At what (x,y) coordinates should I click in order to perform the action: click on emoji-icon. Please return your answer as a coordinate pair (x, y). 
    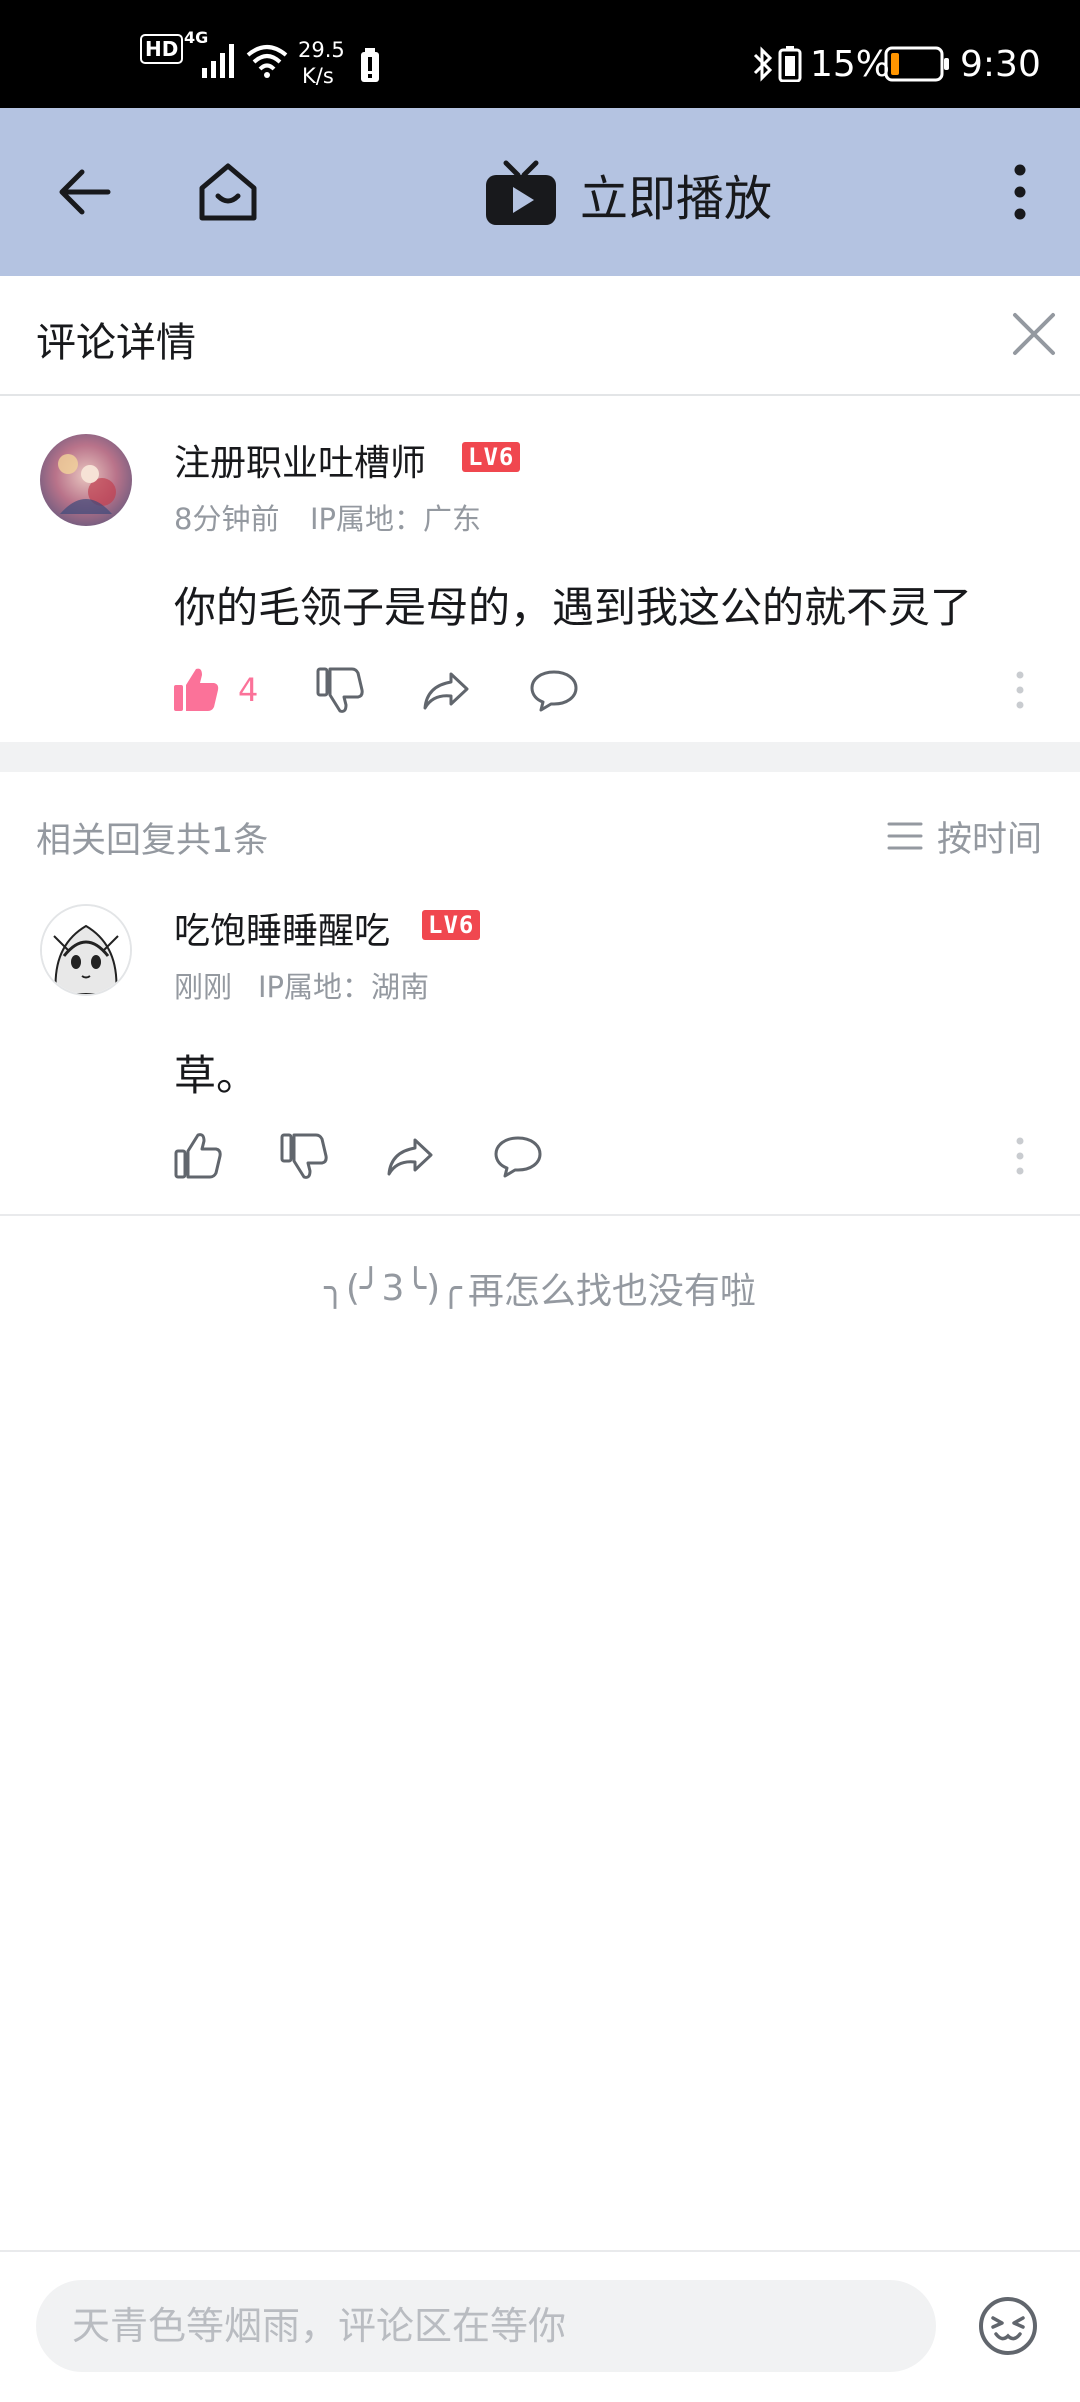
    Looking at the image, I should click on (1008, 2326).